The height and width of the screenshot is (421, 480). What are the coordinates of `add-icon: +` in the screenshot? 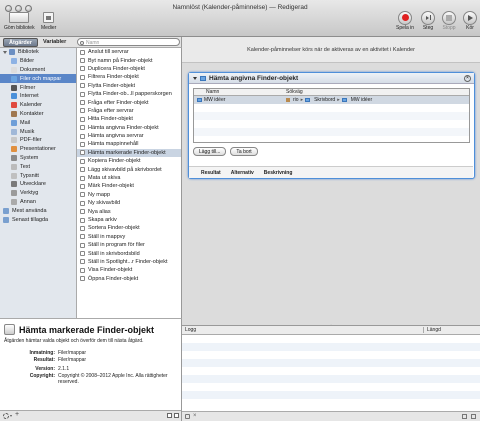 It's located at (17, 414).